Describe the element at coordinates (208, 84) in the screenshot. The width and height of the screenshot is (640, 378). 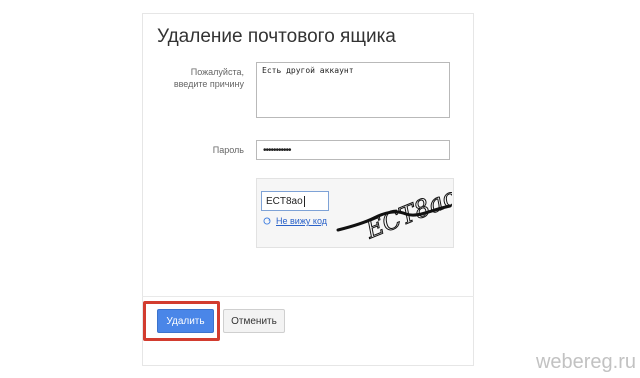
I see `reason-label-line2: введите причину` at that location.